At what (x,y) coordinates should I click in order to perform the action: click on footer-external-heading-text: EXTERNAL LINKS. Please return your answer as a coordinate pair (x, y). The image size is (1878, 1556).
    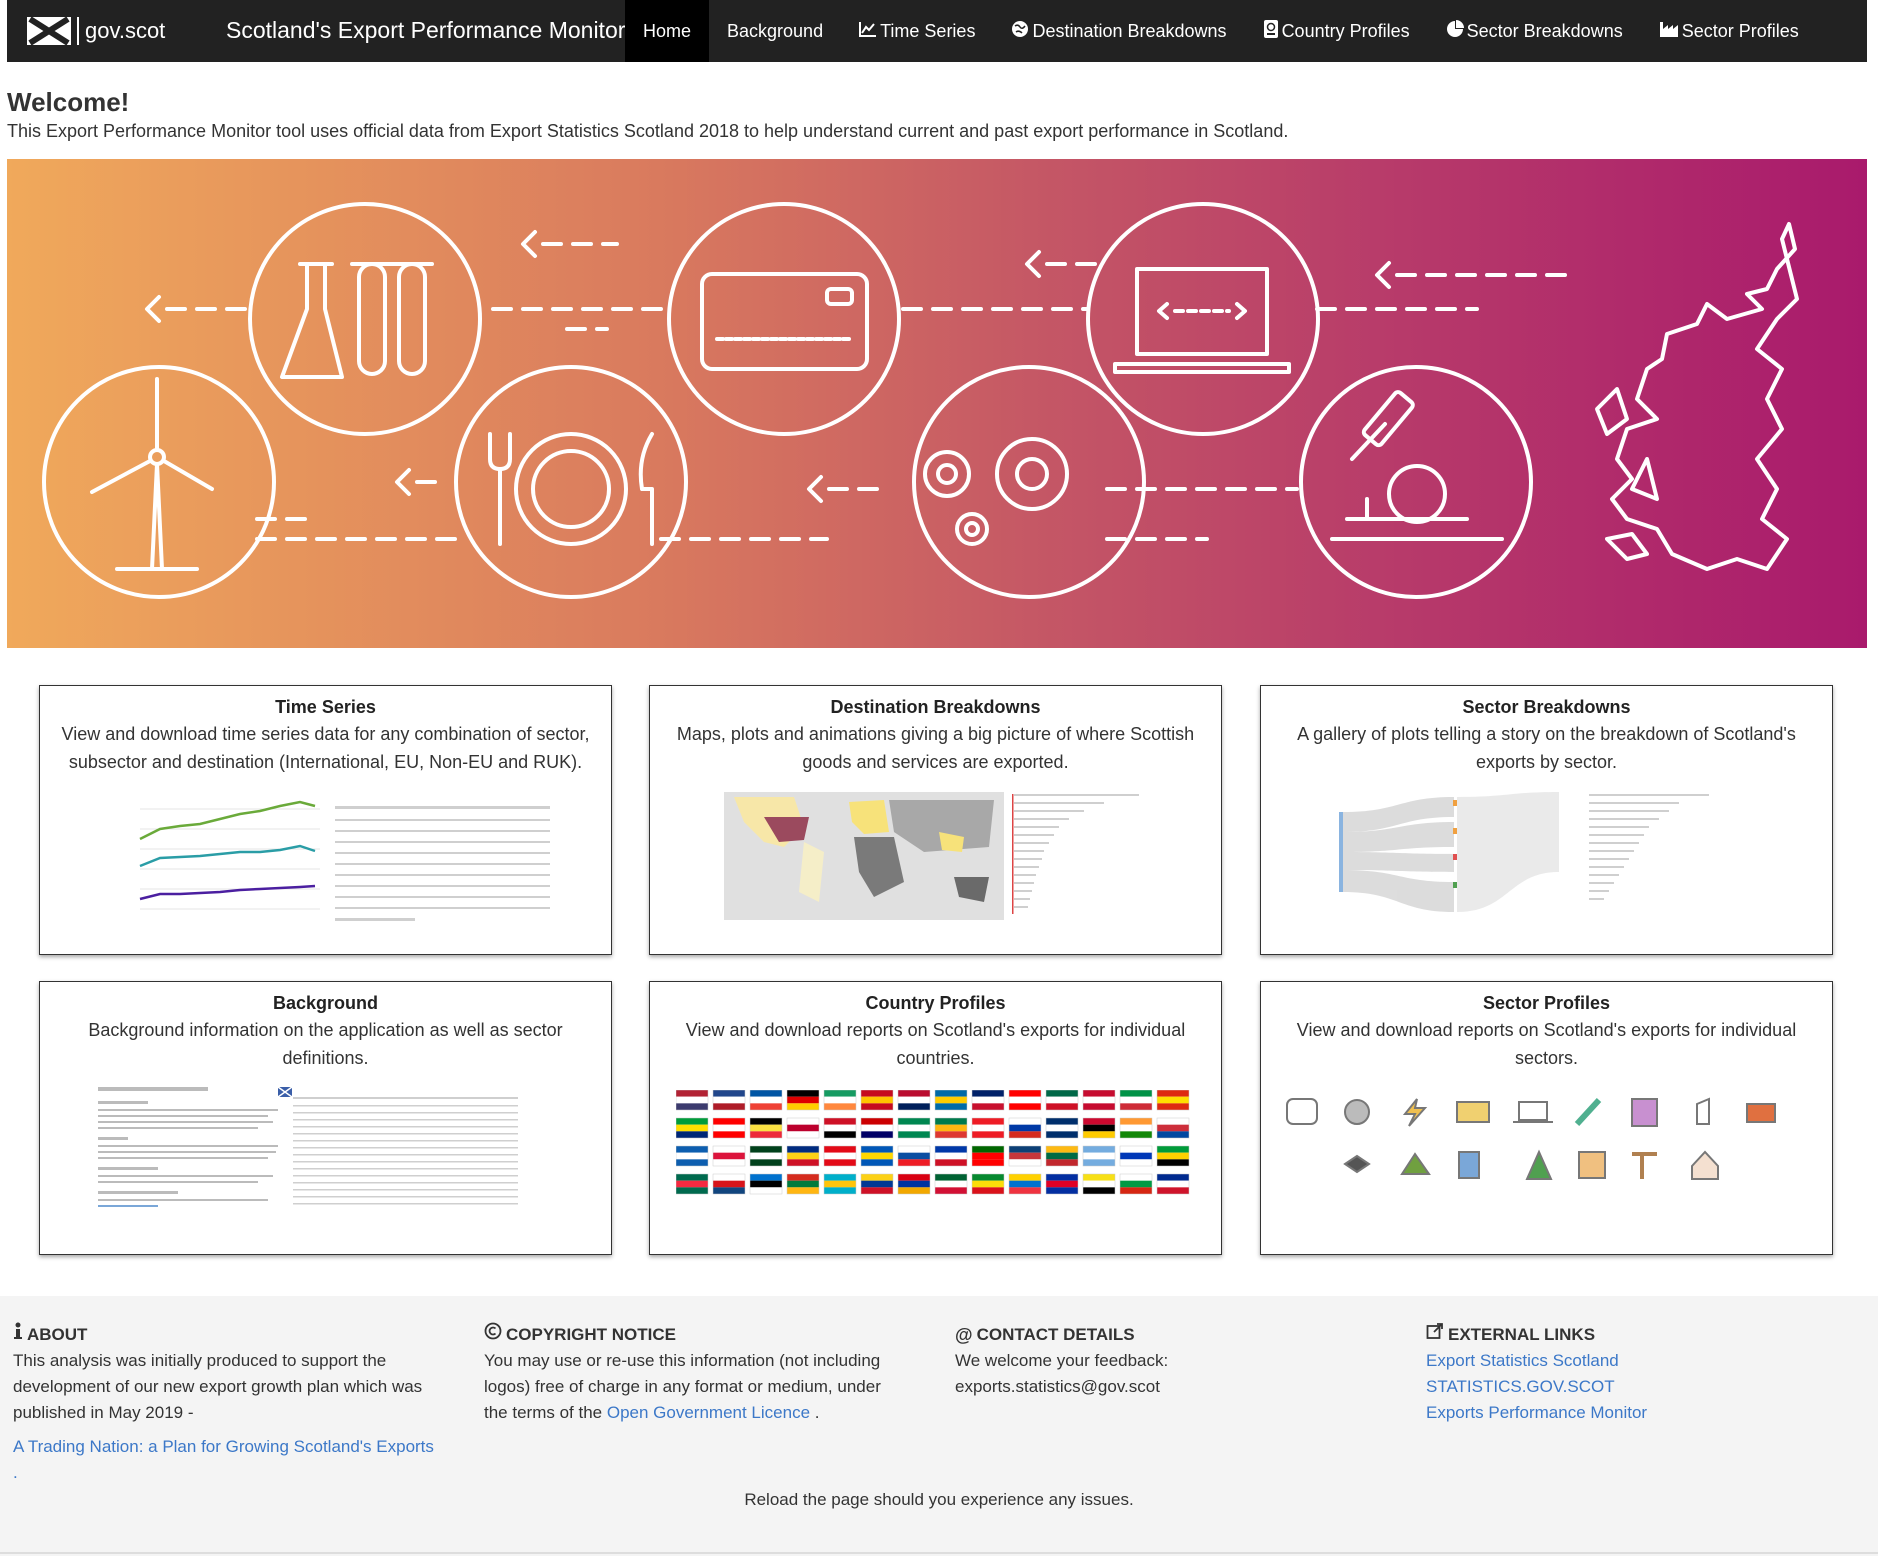
    Looking at the image, I should click on (1522, 1334).